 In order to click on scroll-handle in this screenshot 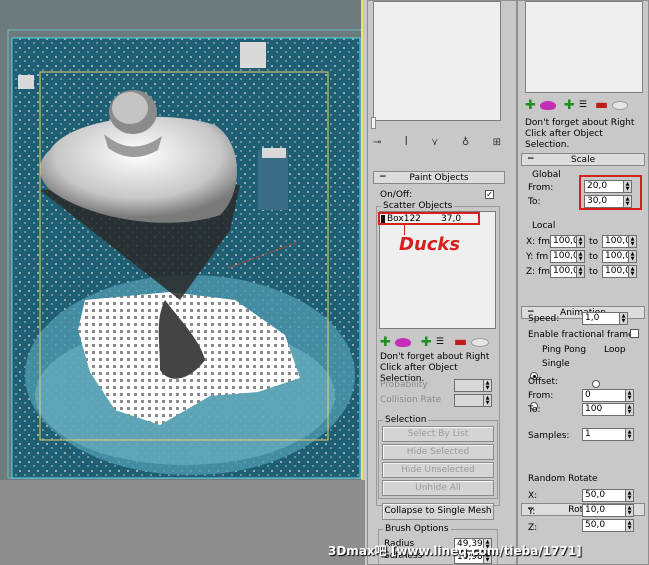, I will do `click(373, 123)`.